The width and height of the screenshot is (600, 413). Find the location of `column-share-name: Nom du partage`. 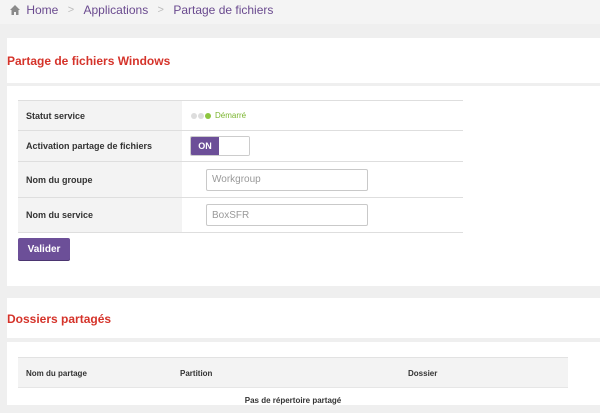

column-share-name: Nom du partage is located at coordinates (56, 373).